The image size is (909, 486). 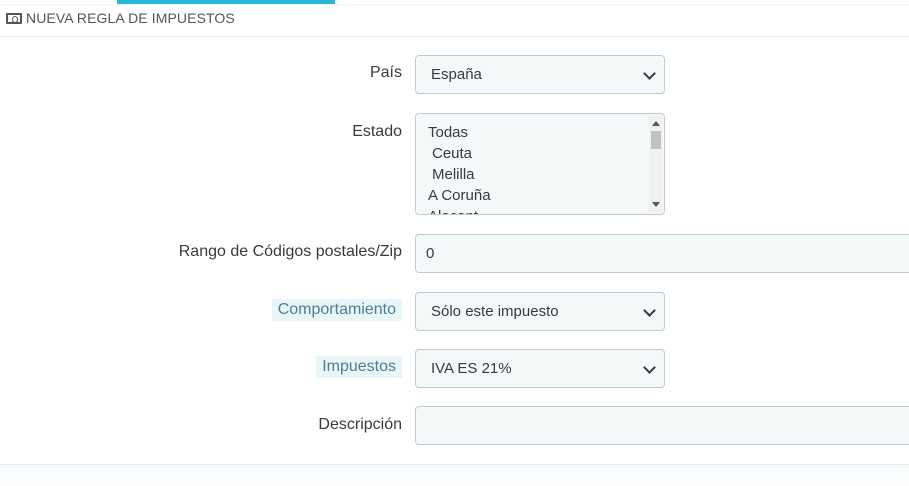 I want to click on description-row: Descripción, so click(x=454, y=425).